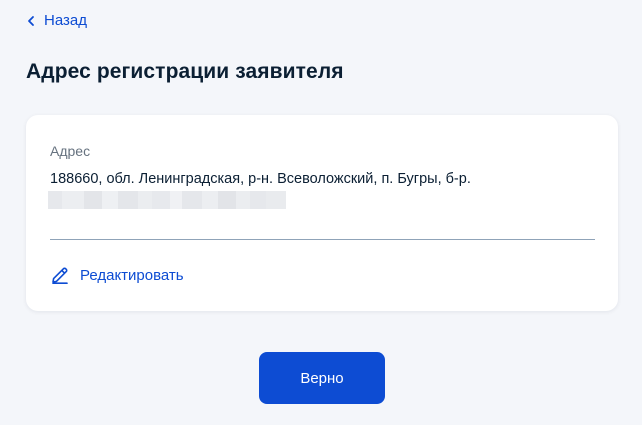 This screenshot has height=425, width=642. I want to click on address-field-label: Адрес, so click(70, 151).